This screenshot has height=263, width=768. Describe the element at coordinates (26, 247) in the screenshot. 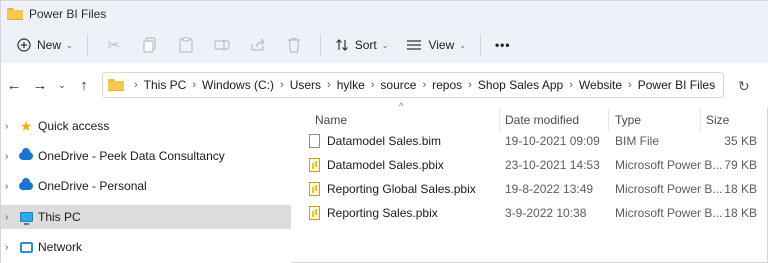

I see `network-icon` at that location.